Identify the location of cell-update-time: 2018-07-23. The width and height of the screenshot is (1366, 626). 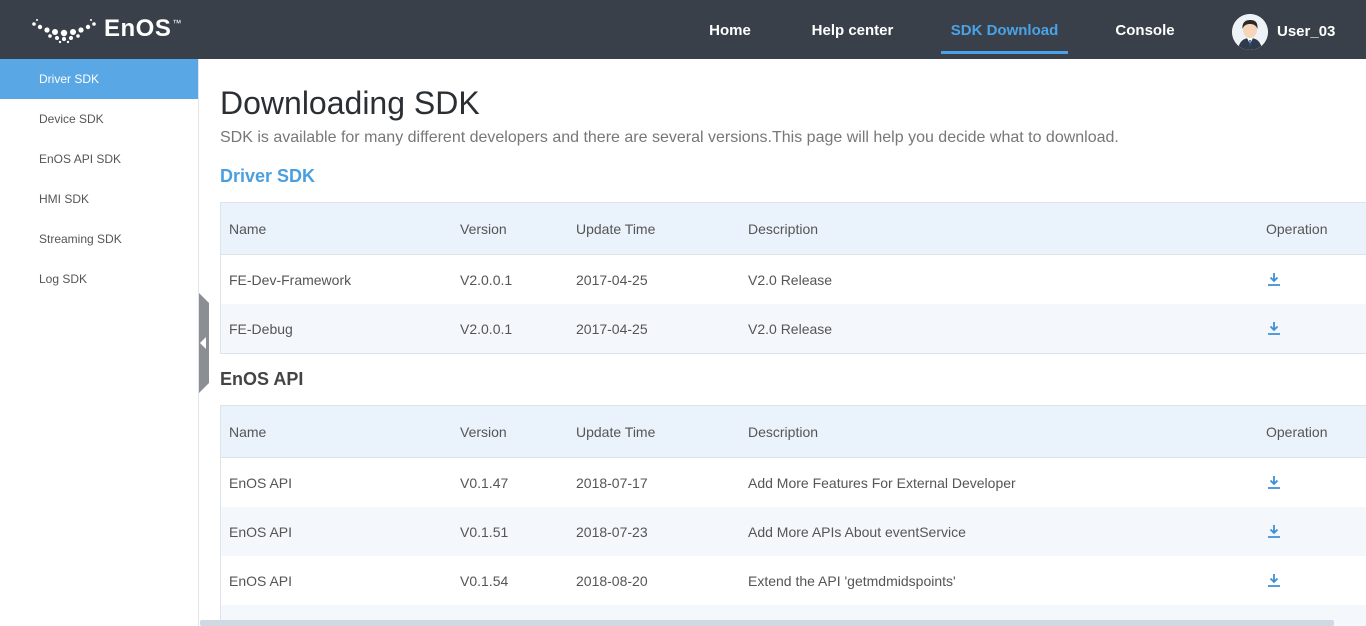
(612, 531).